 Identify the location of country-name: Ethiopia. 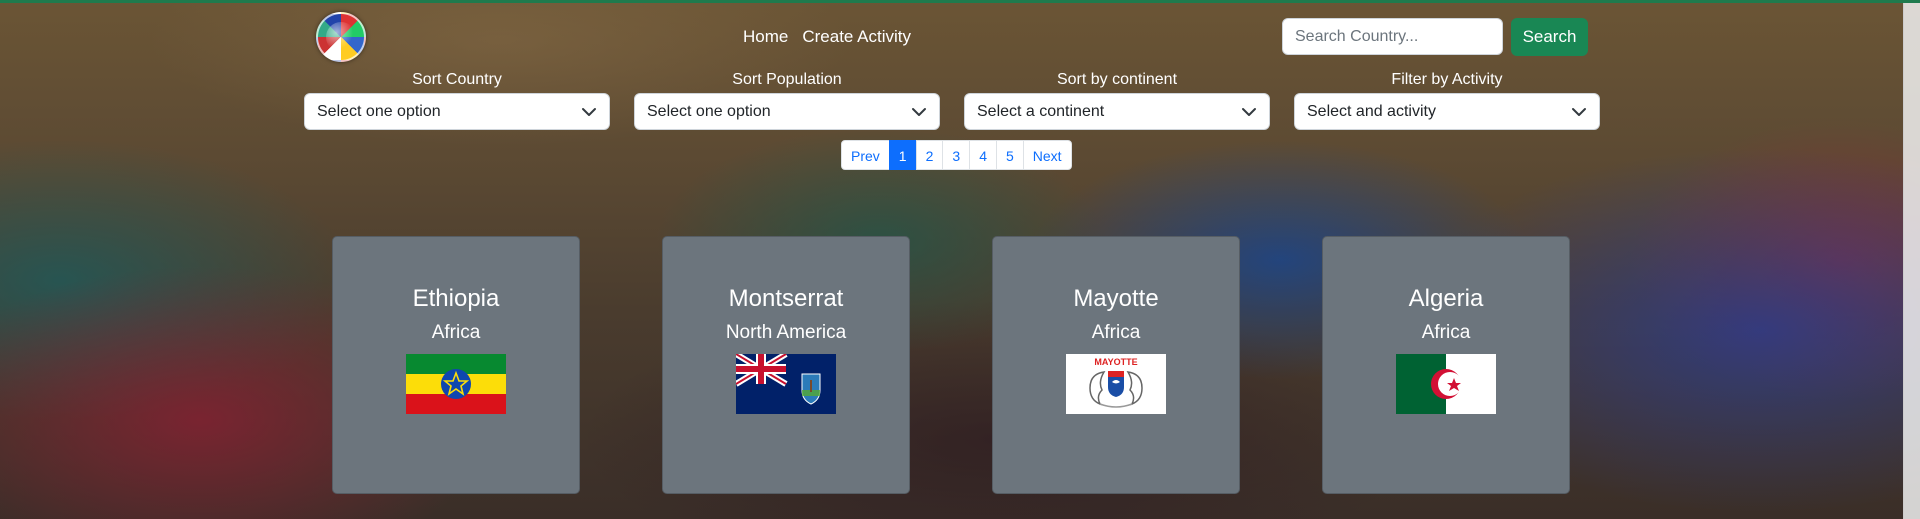
(456, 298).